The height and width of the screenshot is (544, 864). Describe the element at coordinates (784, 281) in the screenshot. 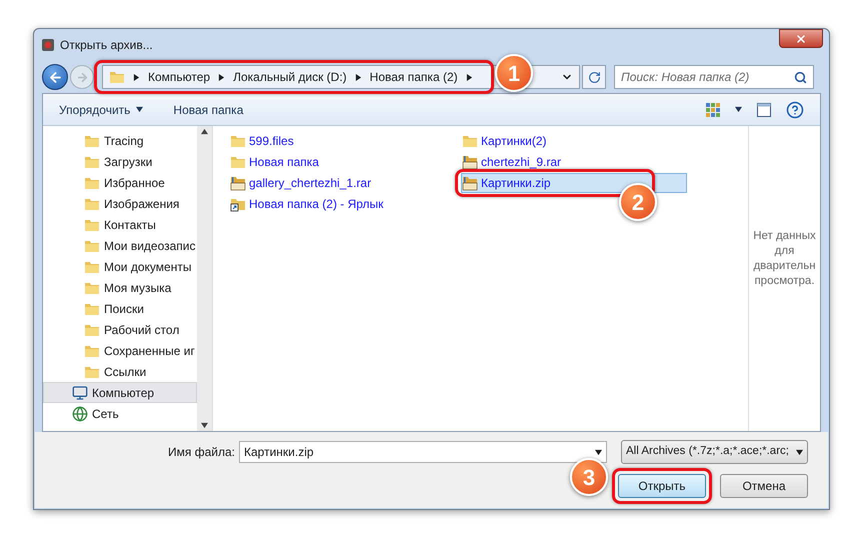

I see `preview-message: просмотра.` at that location.